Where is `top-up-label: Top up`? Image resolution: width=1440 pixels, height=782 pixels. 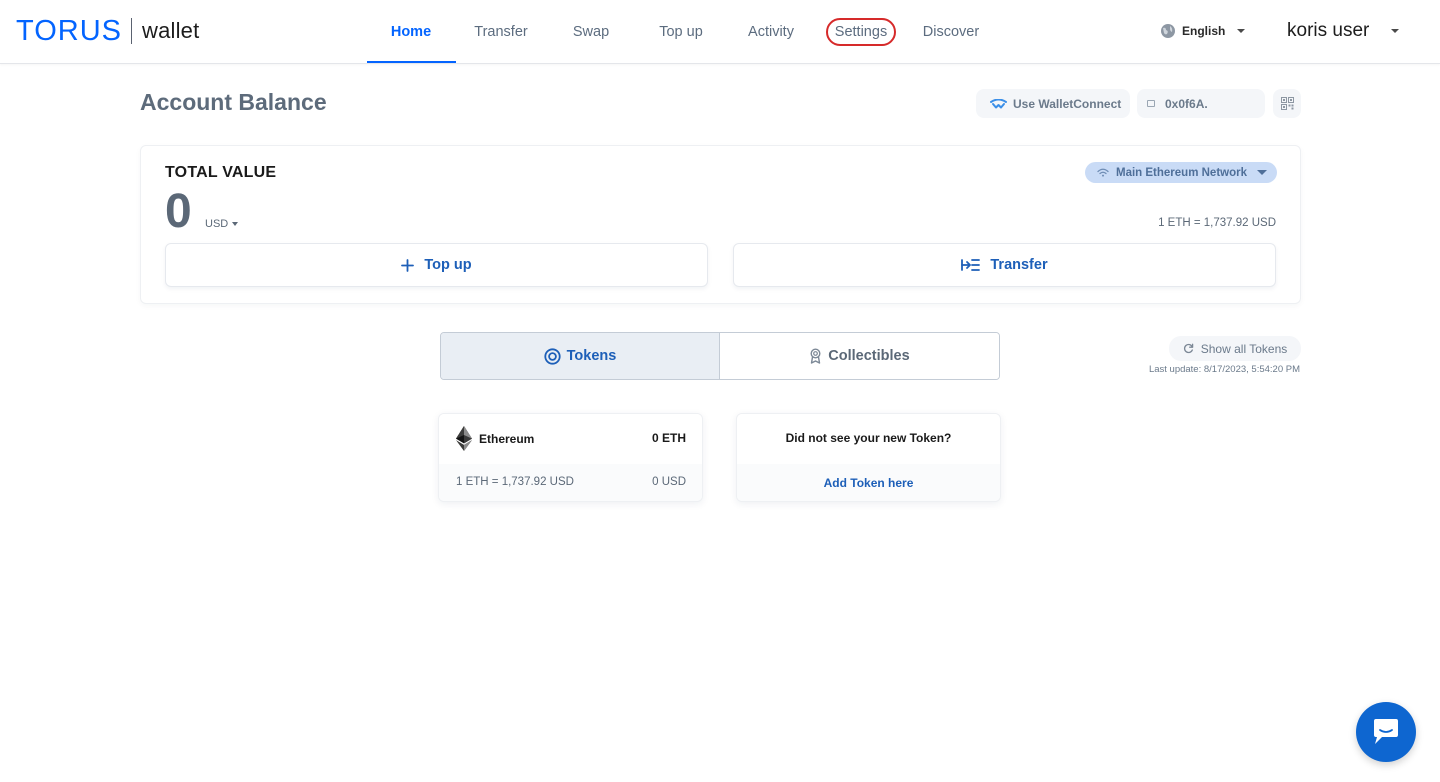 top-up-label: Top up is located at coordinates (448, 265).